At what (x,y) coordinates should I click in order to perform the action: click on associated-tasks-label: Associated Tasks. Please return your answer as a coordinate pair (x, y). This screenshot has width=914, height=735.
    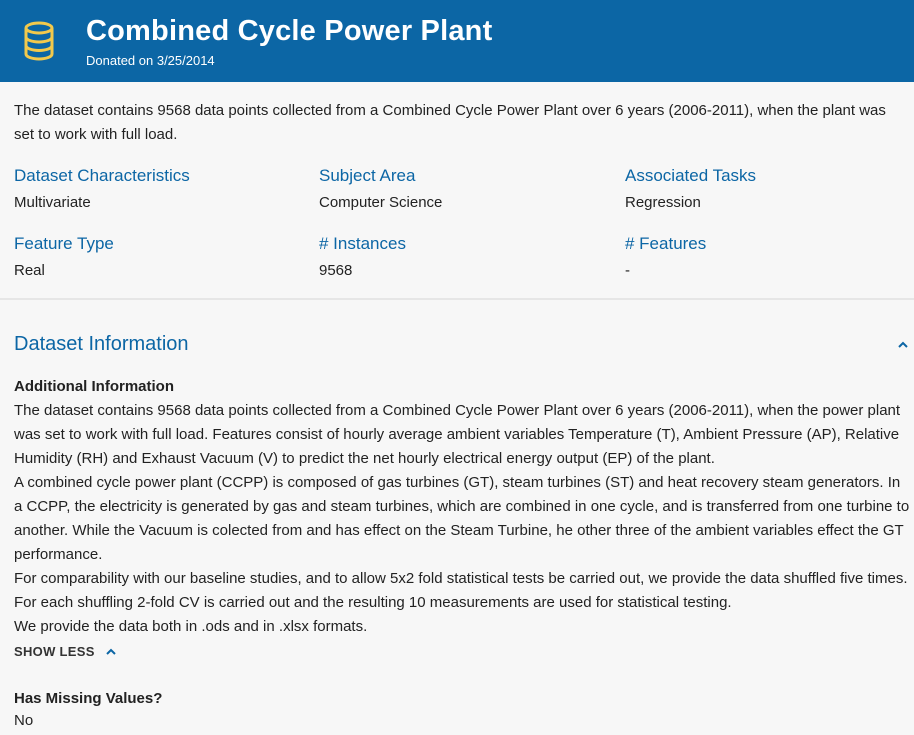
    Looking at the image, I should click on (691, 175).